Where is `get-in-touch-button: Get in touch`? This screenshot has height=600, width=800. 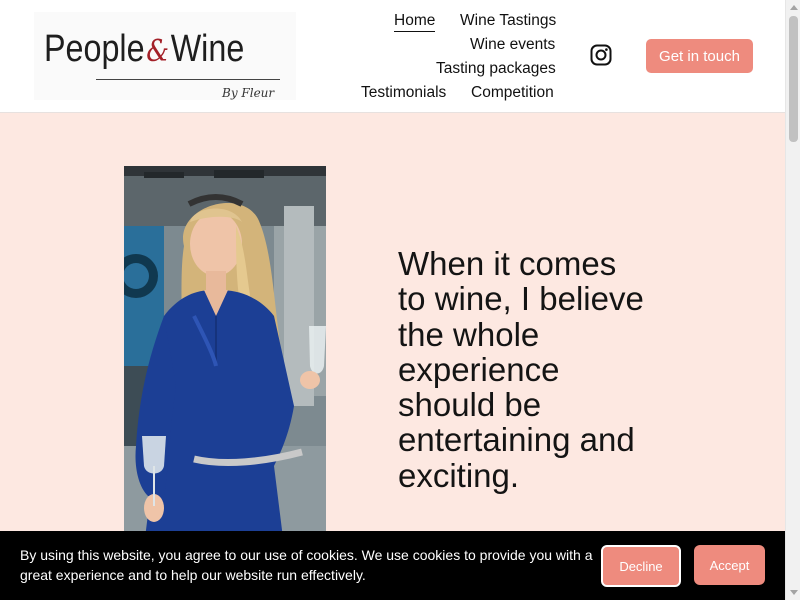
get-in-touch-button: Get in touch is located at coordinates (699, 56).